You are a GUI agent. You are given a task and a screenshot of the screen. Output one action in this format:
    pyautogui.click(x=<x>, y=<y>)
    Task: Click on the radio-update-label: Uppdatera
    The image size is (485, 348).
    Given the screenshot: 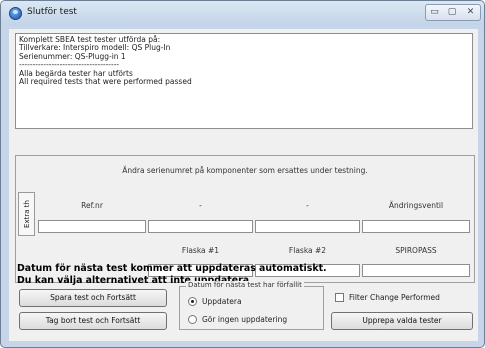 What is the action you would take?
    pyautogui.click(x=222, y=301)
    